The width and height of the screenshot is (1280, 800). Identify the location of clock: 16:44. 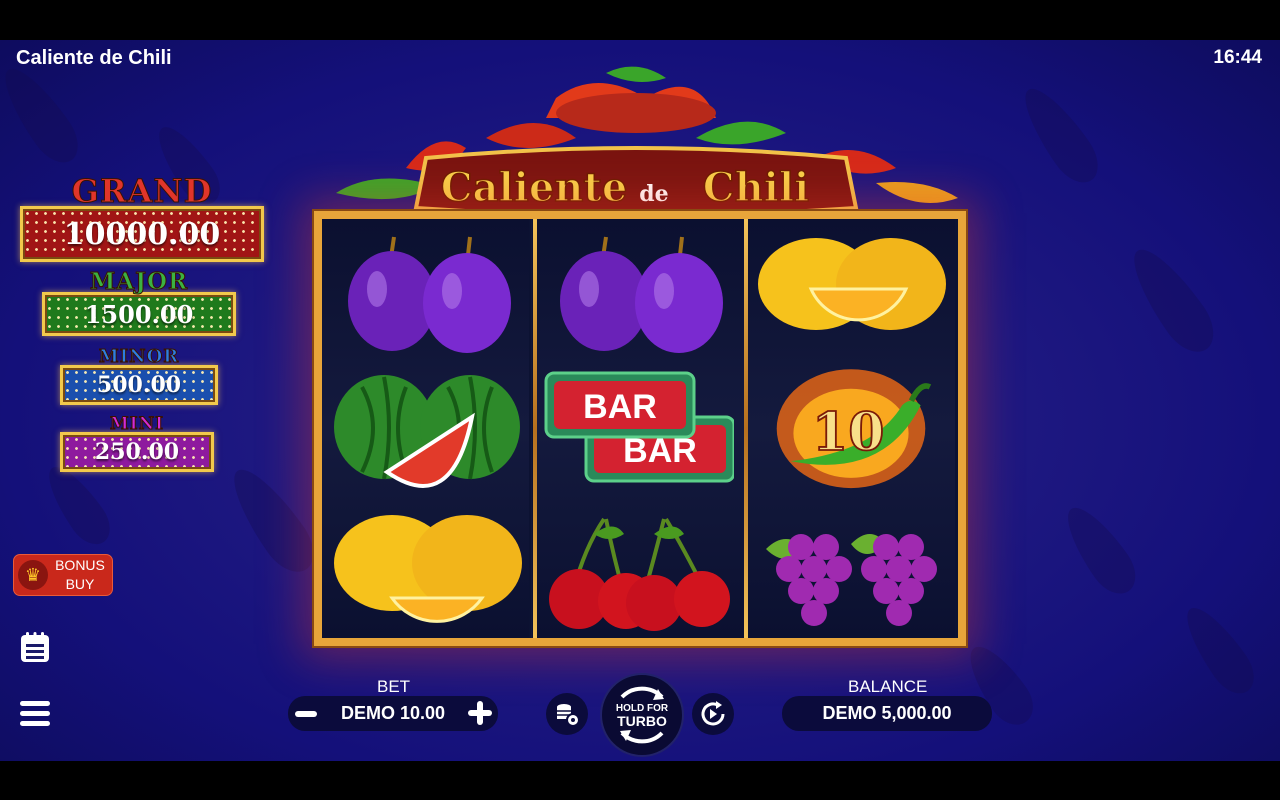
(1237, 57).